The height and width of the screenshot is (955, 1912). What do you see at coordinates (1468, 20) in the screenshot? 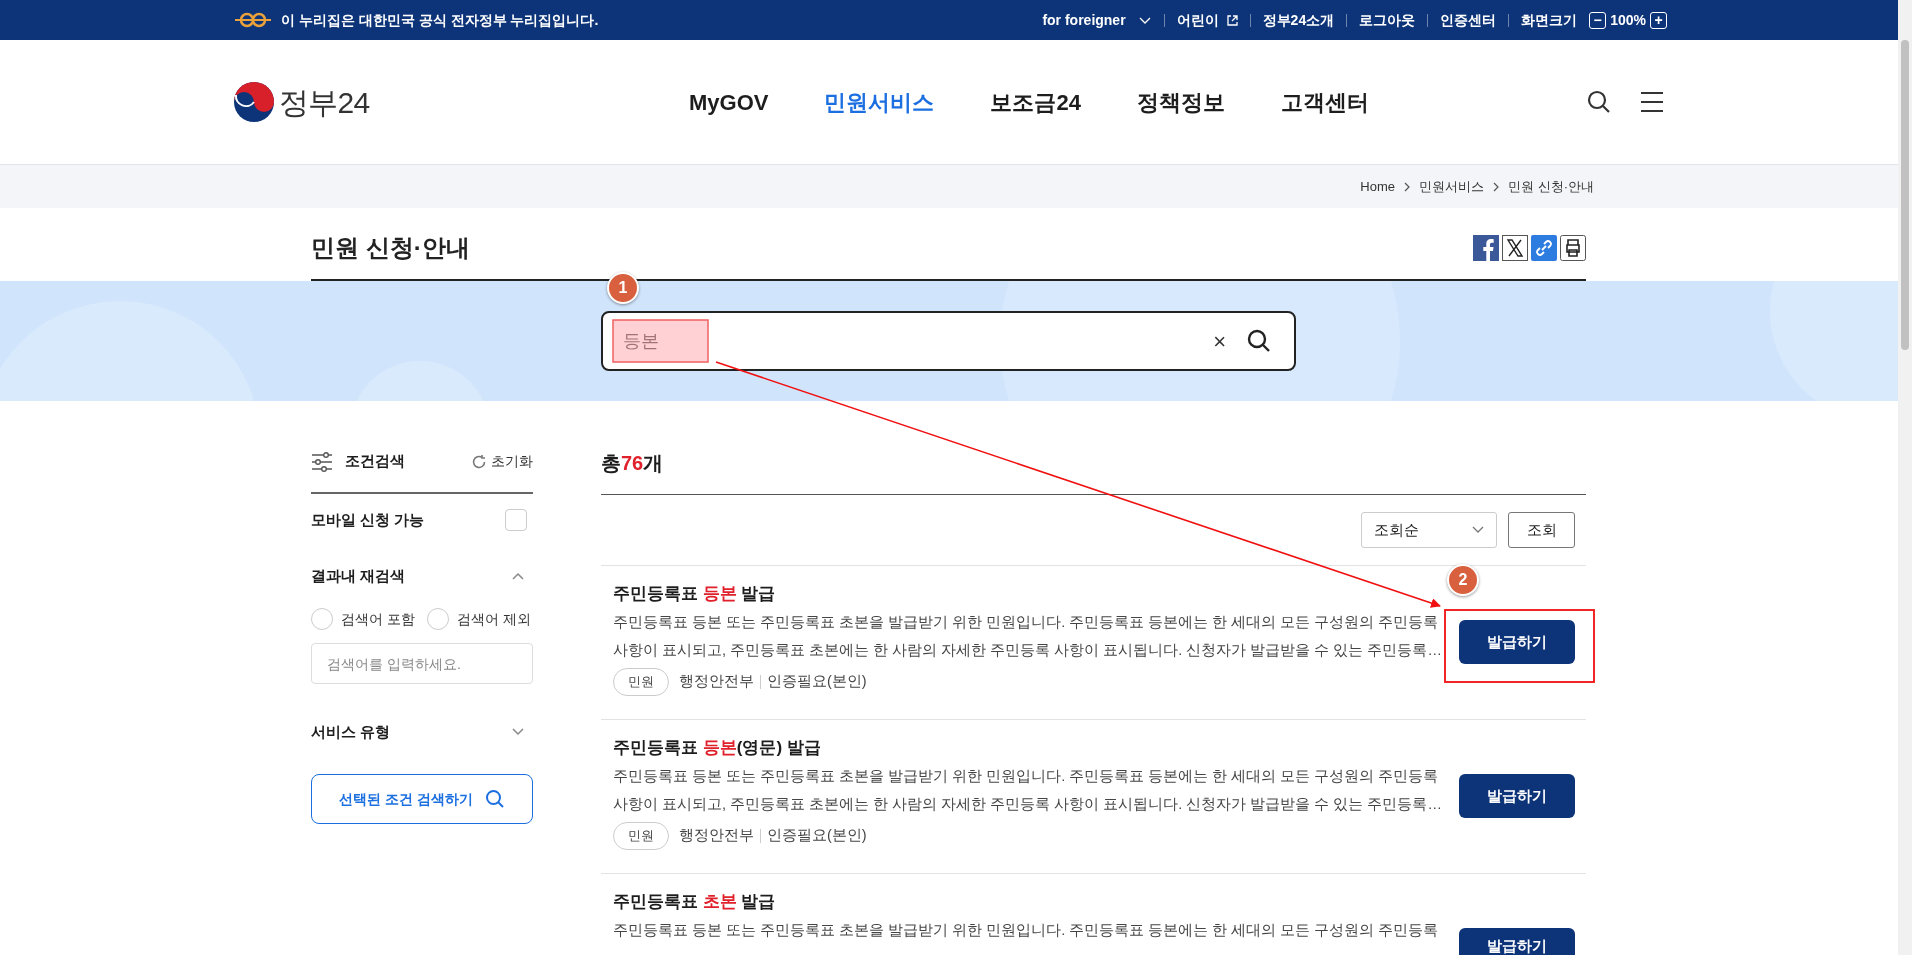
I see `top-link: 인증센터` at bounding box center [1468, 20].